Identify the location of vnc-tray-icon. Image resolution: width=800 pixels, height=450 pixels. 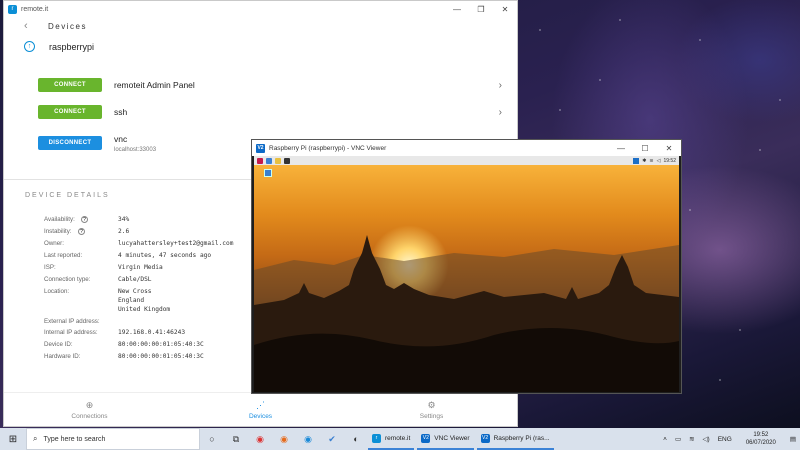
(636, 160).